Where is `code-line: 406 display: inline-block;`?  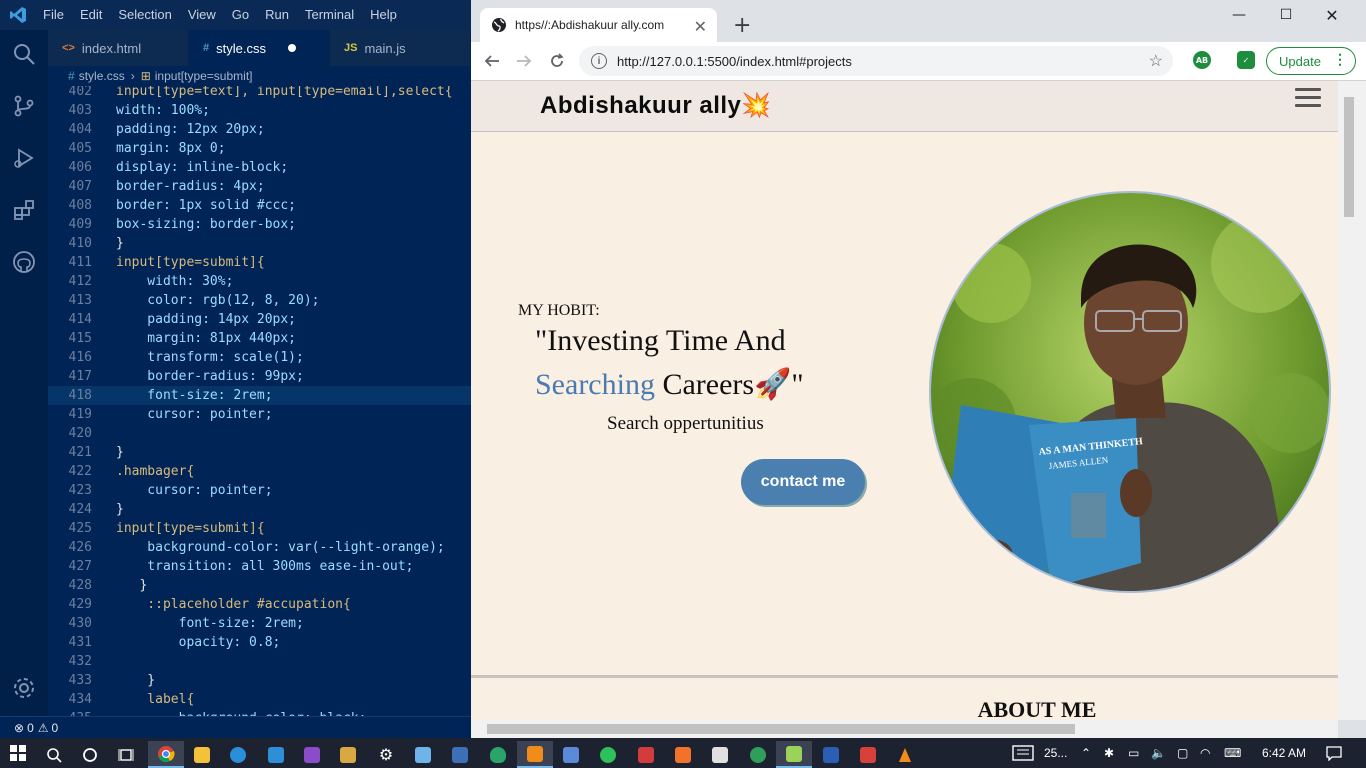
code-line: 406 display: inline-block; is located at coordinates (259, 167).